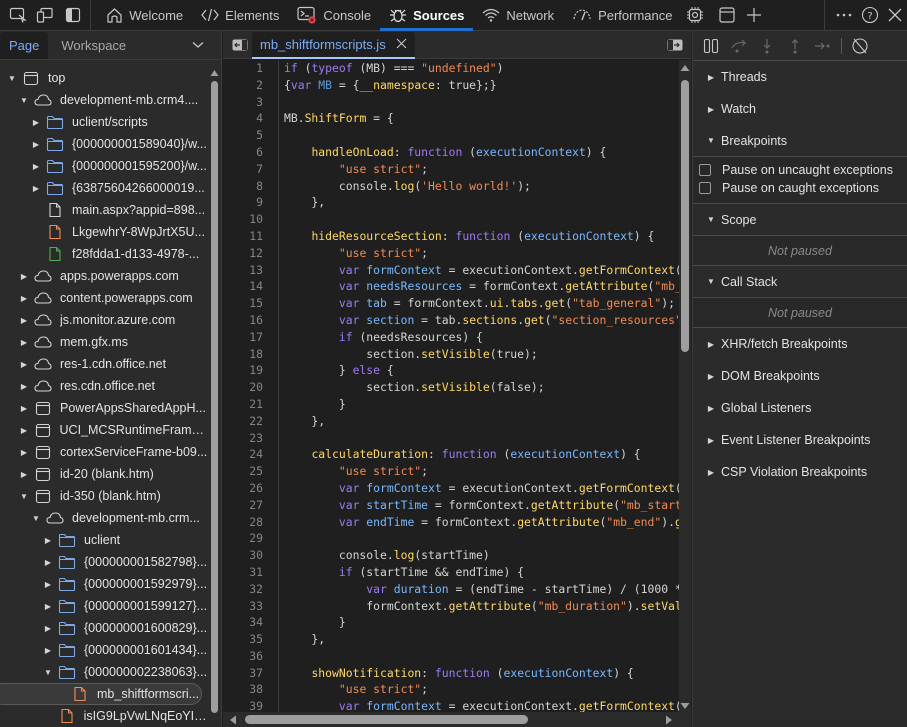 This screenshot has width=907, height=727. I want to click on editor-vertical-scrollbar, so click(685, 386).